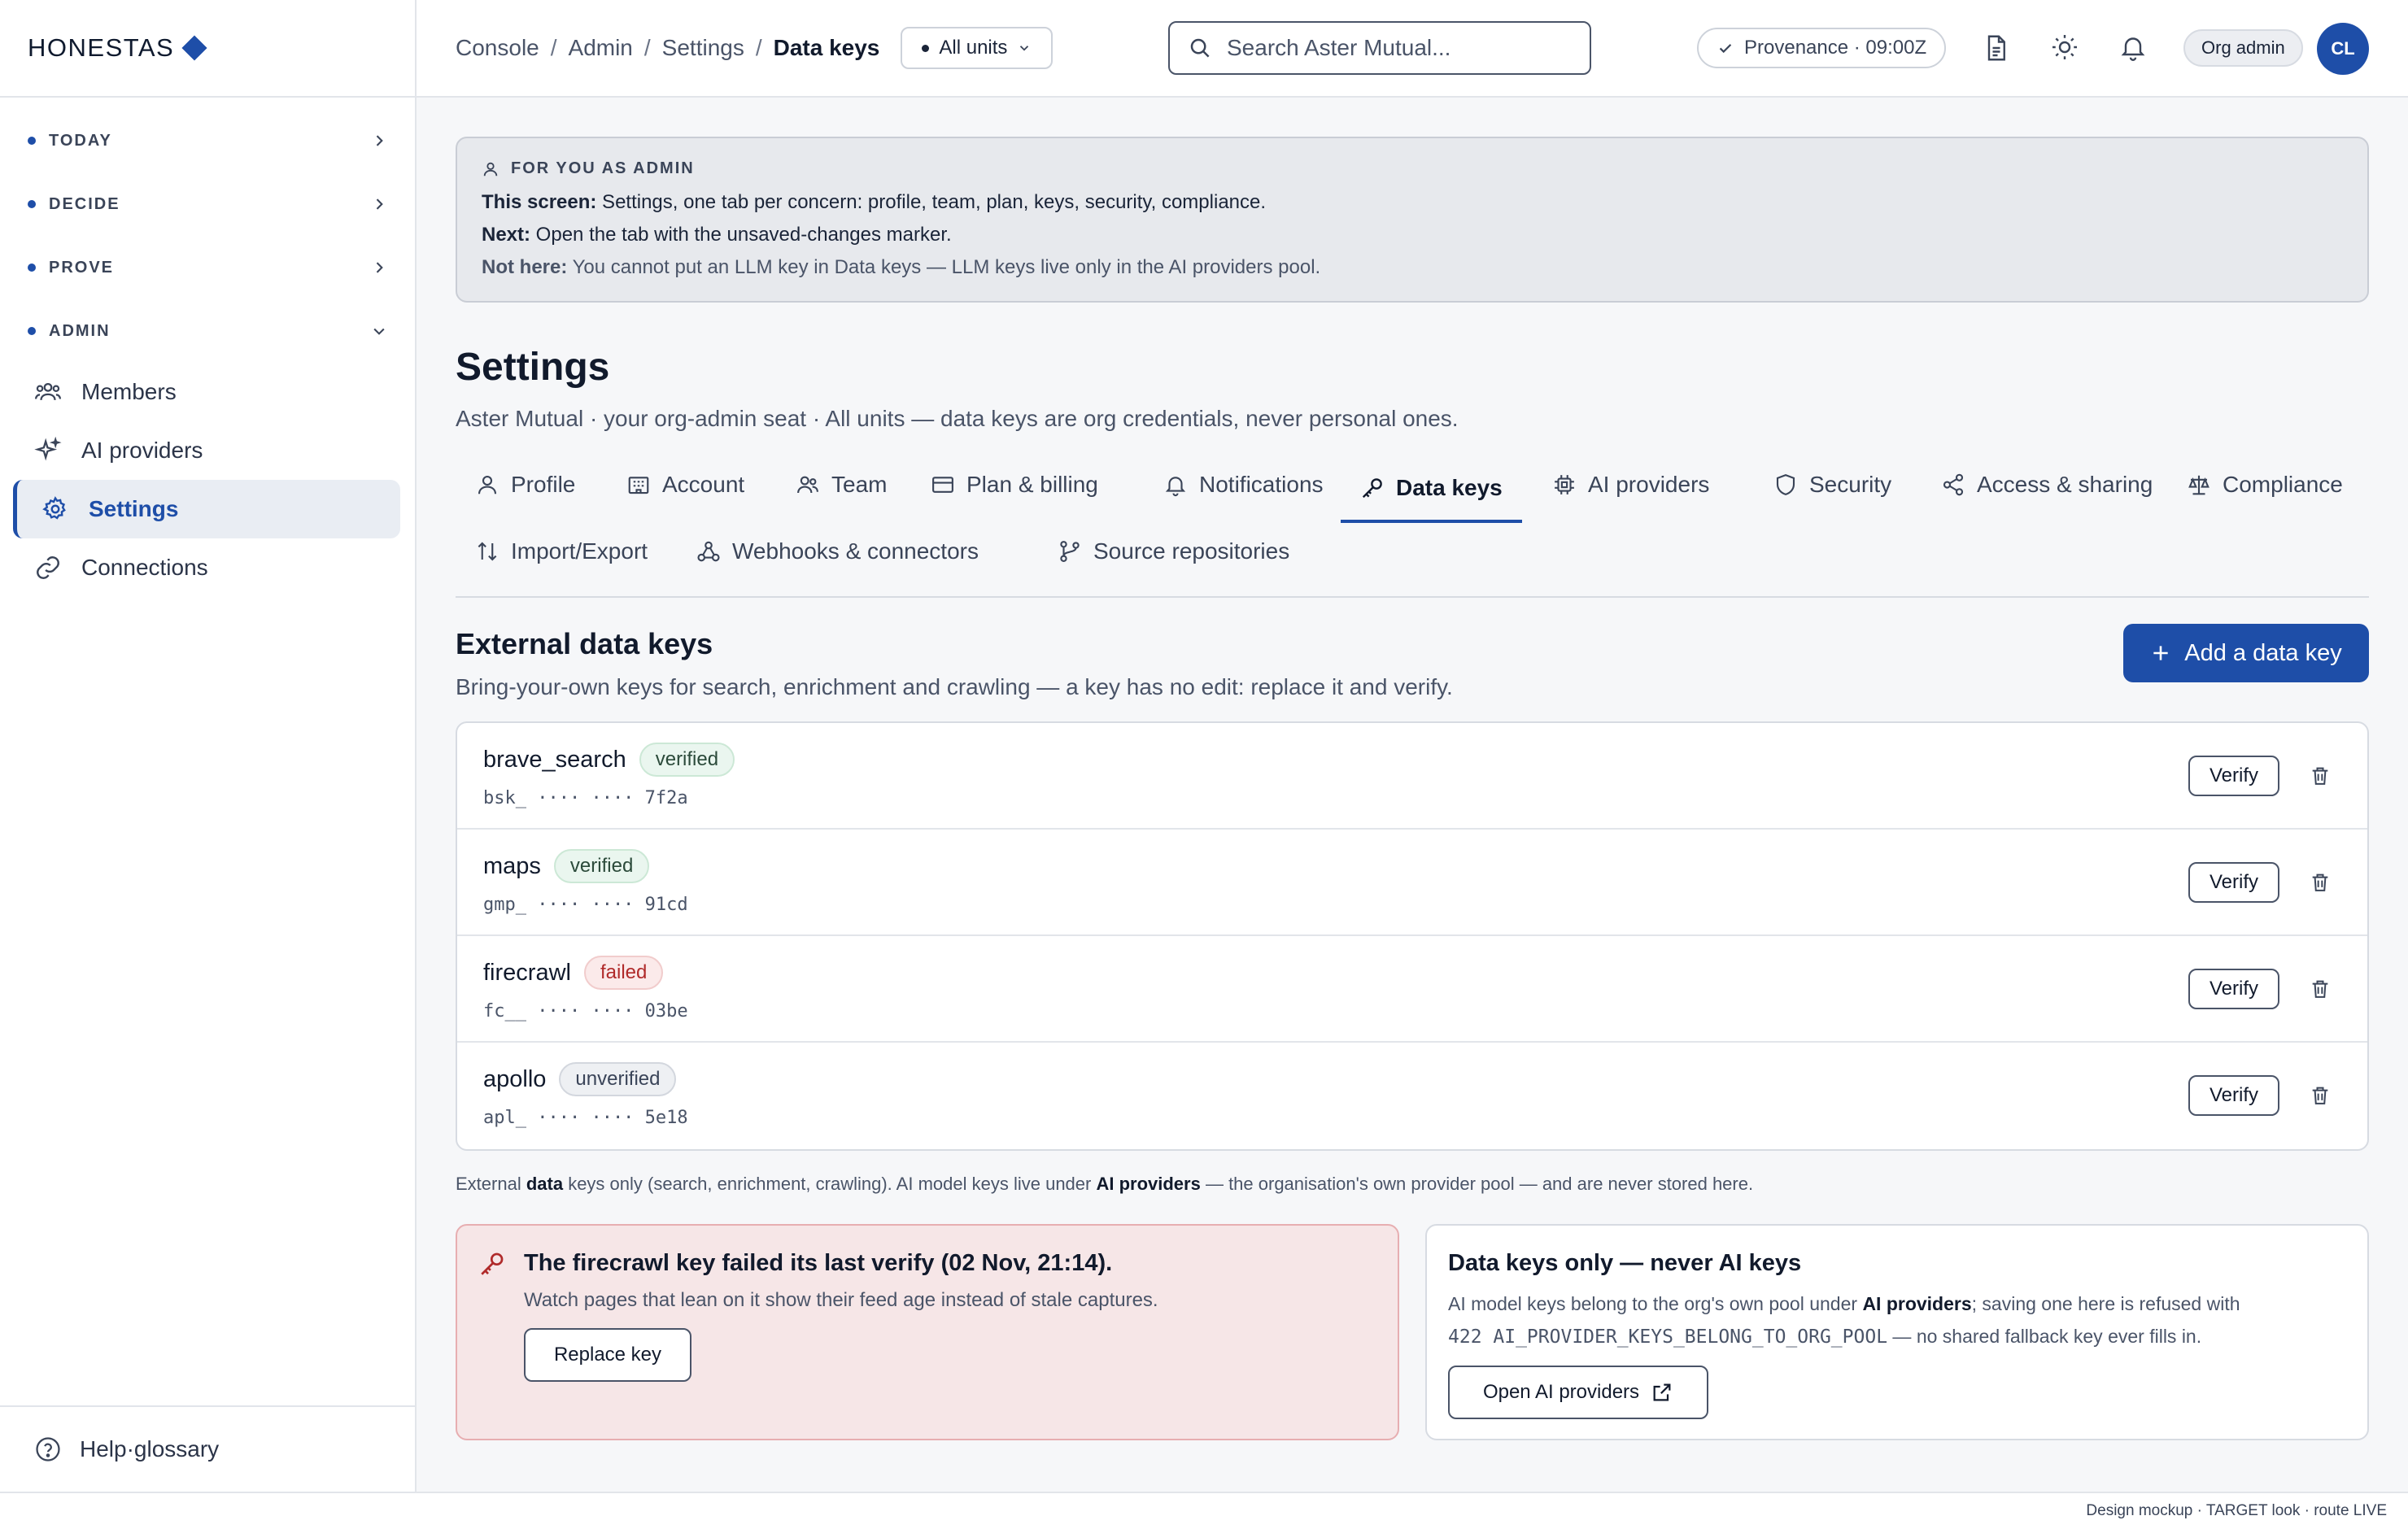  Describe the element at coordinates (1578, 1392) in the screenshot. I see `open-ai-providers-button: Open AI providers` at that location.